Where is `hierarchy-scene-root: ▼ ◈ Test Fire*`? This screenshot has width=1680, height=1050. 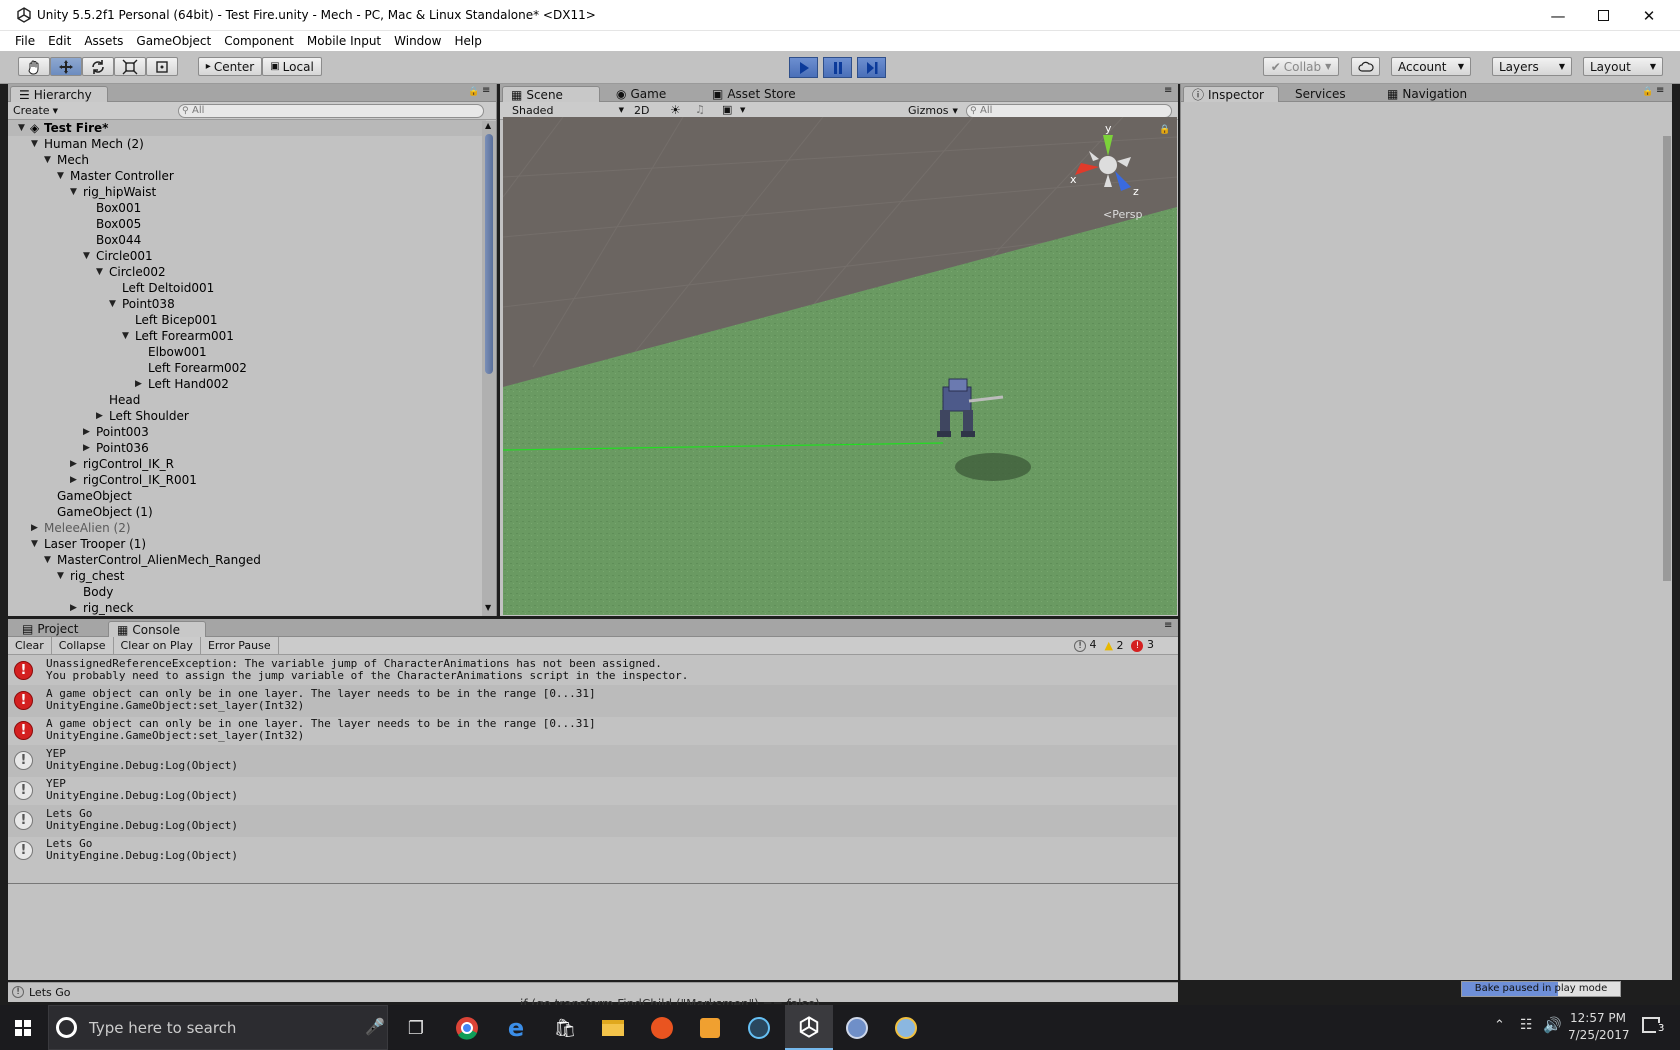 hierarchy-scene-root: ▼ ◈ Test Fire* is located at coordinates (247, 128).